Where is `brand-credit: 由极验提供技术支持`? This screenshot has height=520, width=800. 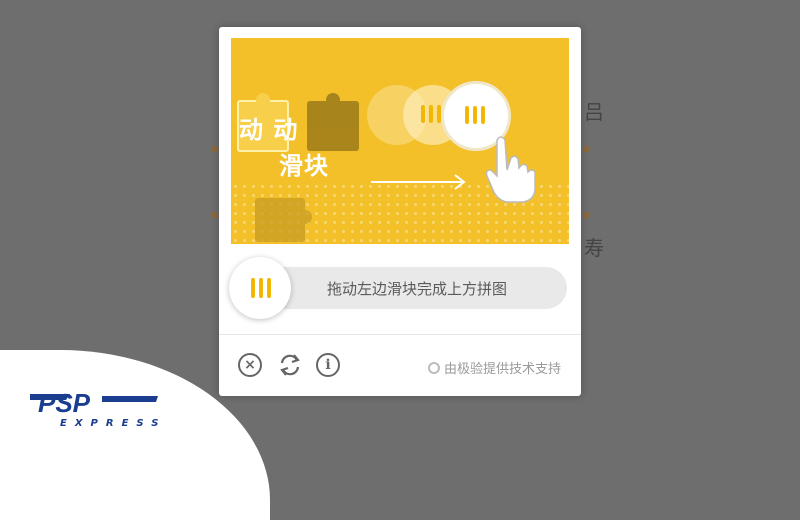
brand-credit: 由极验提供技术支持 is located at coordinates (494, 367).